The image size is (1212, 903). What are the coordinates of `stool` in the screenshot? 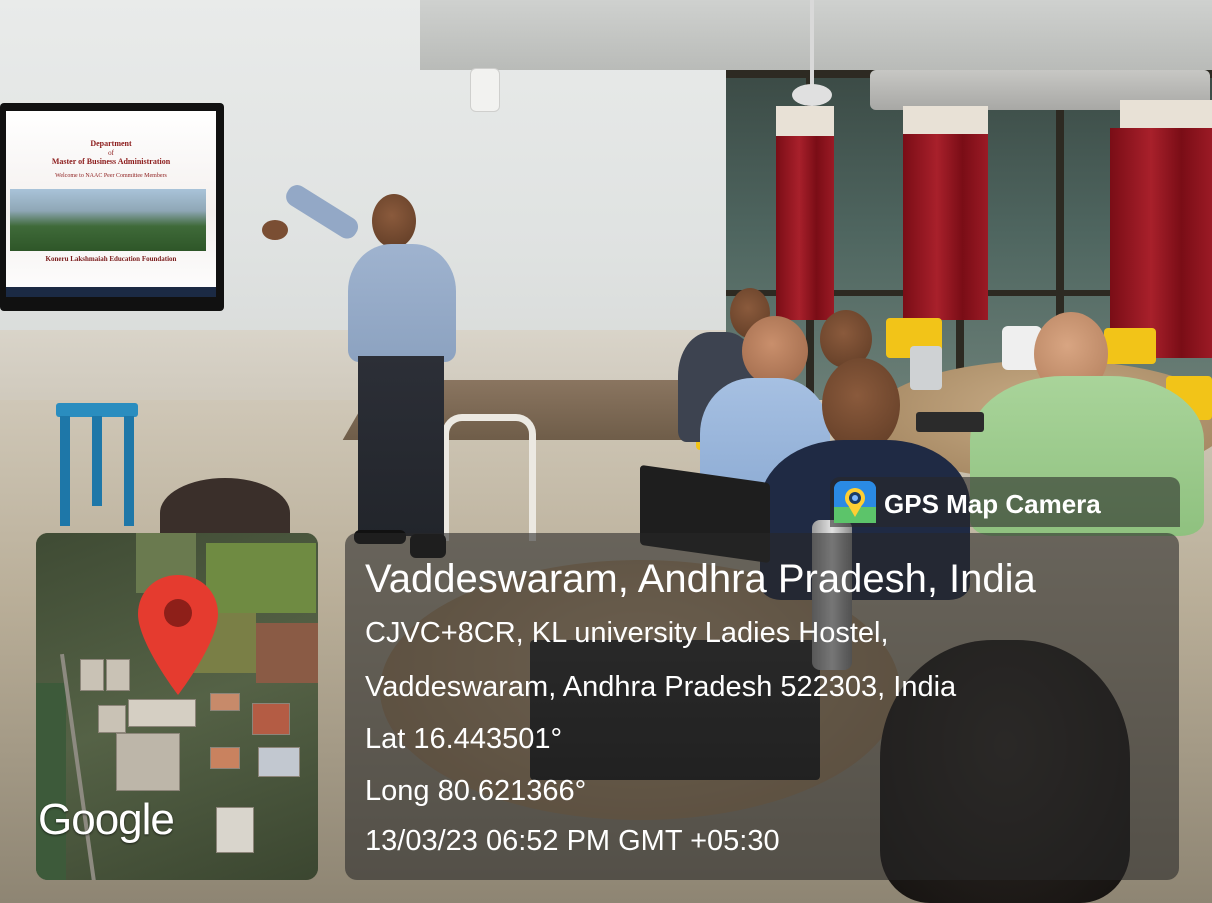 It's located at (97, 410).